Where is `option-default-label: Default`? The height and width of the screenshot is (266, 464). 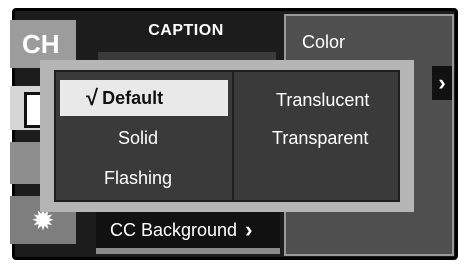 option-default-label: Default is located at coordinates (133, 97).